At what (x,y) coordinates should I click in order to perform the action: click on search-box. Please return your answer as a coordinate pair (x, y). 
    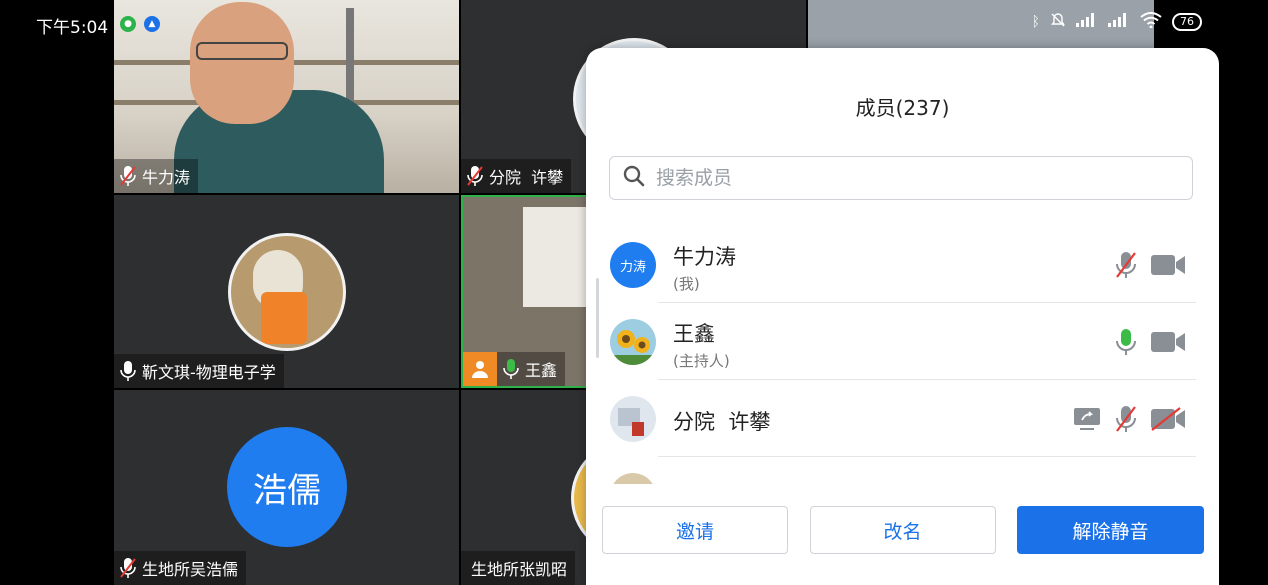
    Looking at the image, I should click on (901, 178).